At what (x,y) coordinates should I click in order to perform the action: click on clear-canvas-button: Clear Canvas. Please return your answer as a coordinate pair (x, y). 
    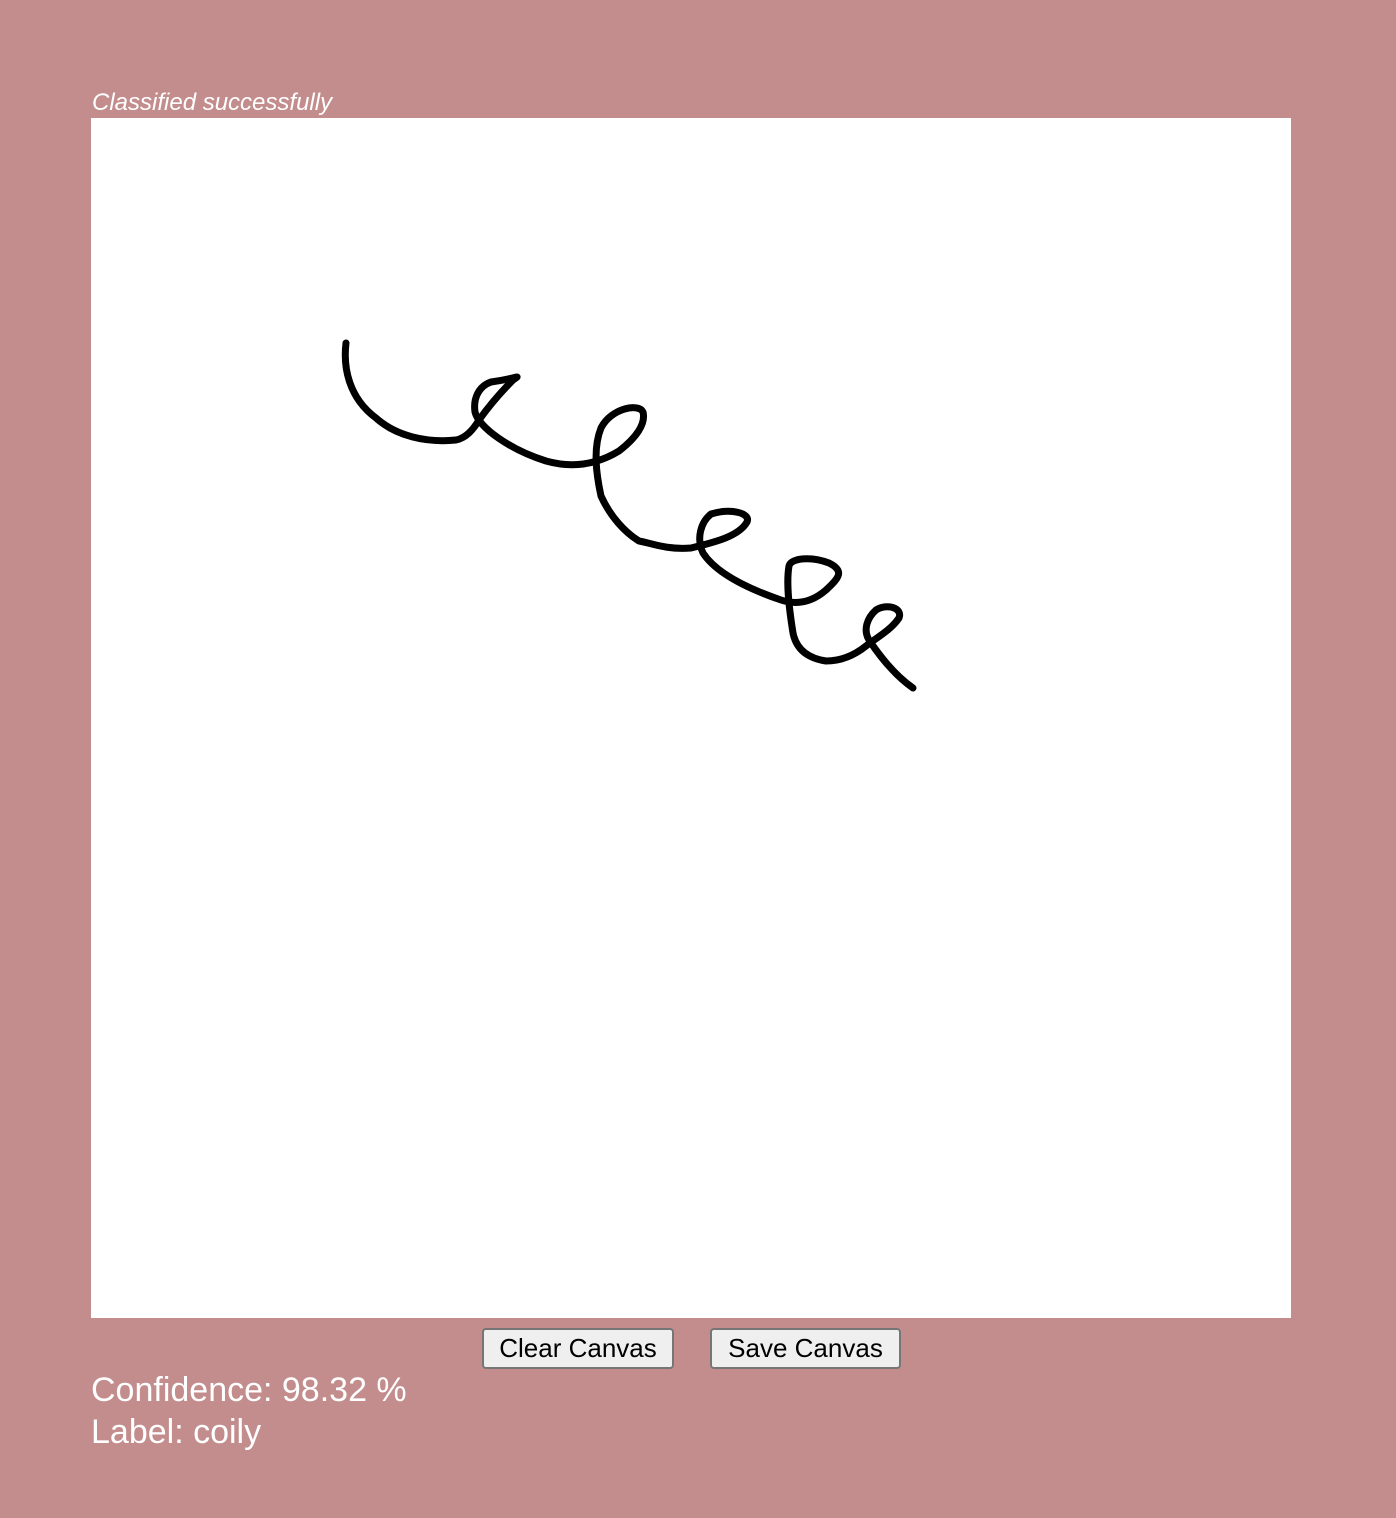
    Looking at the image, I should click on (578, 1348).